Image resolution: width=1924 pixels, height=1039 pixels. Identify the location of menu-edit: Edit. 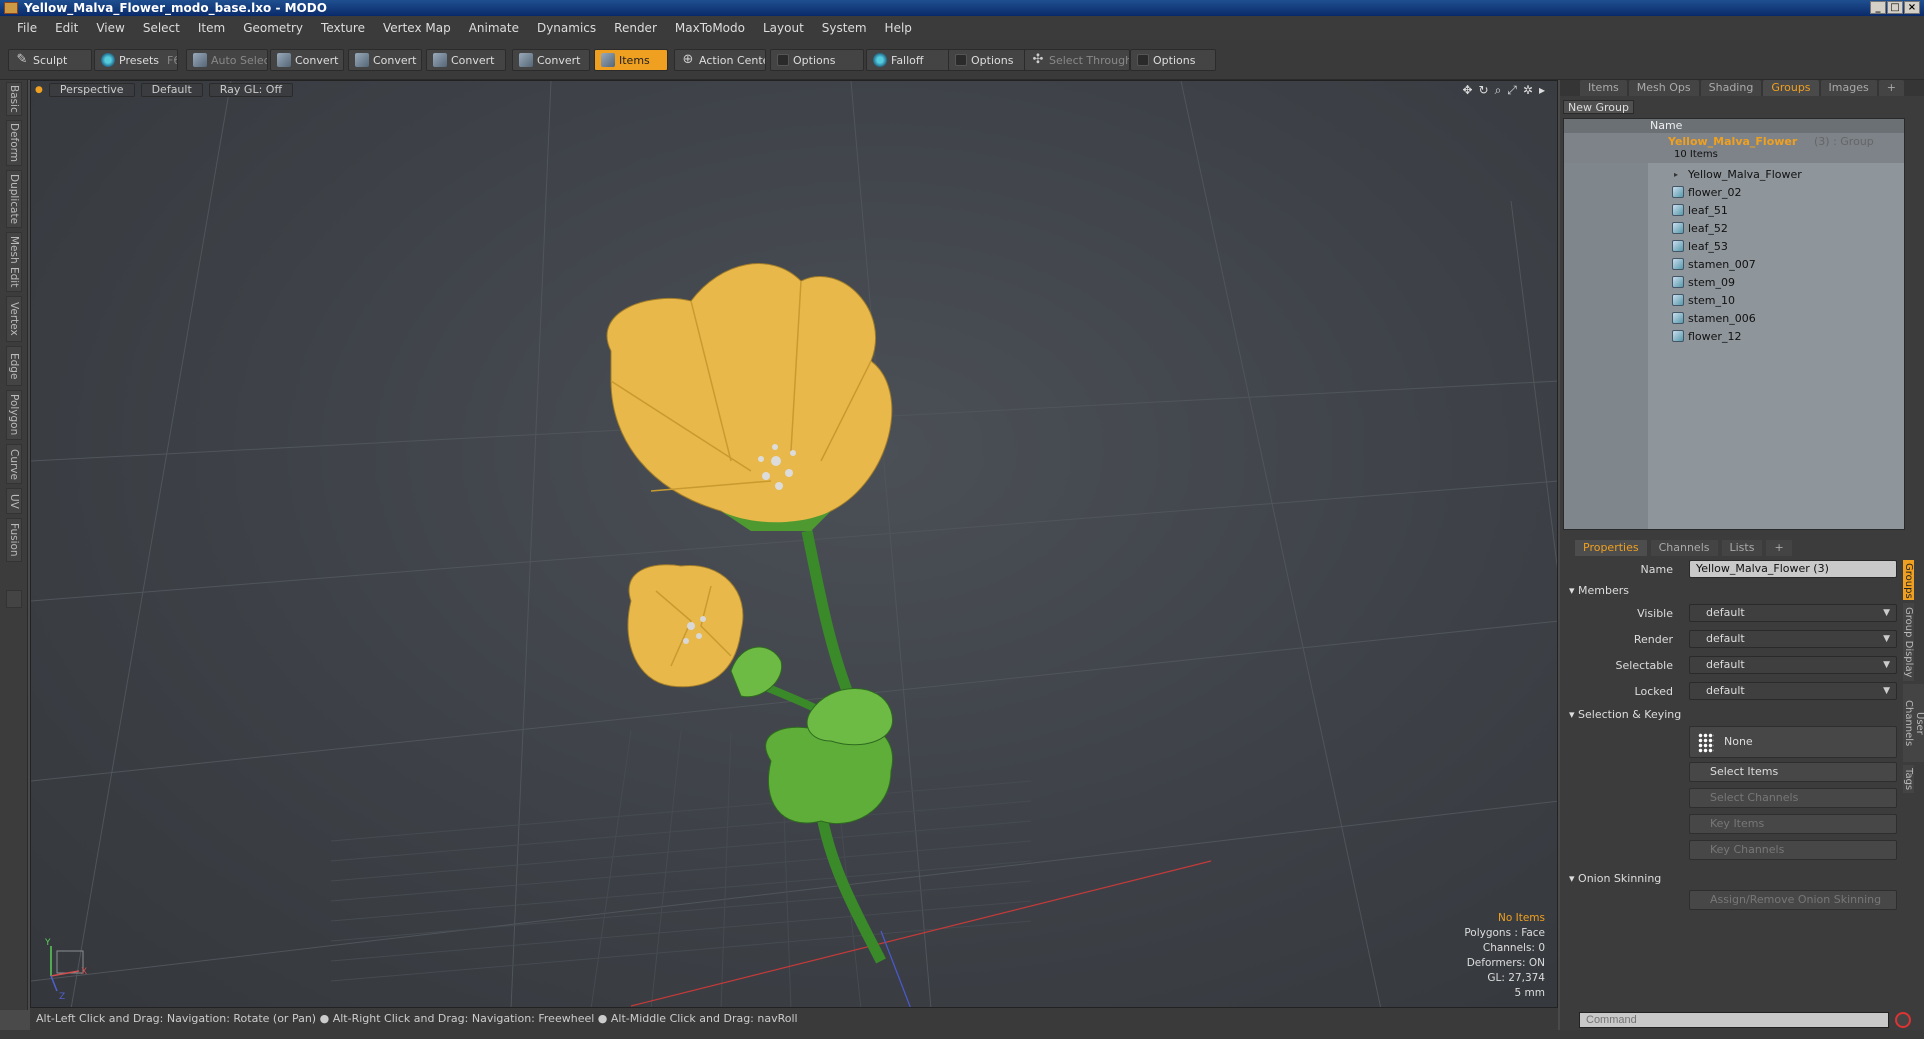
(66, 28).